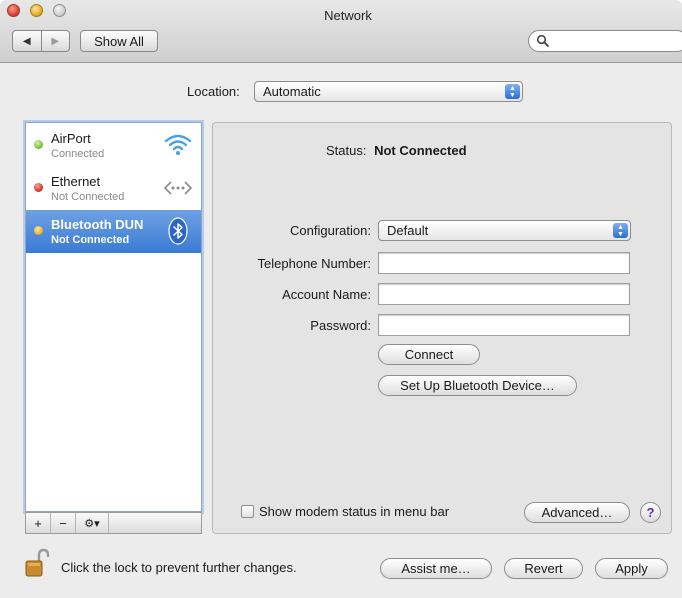  I want to click on back-button: ◀, so click(27, 41).